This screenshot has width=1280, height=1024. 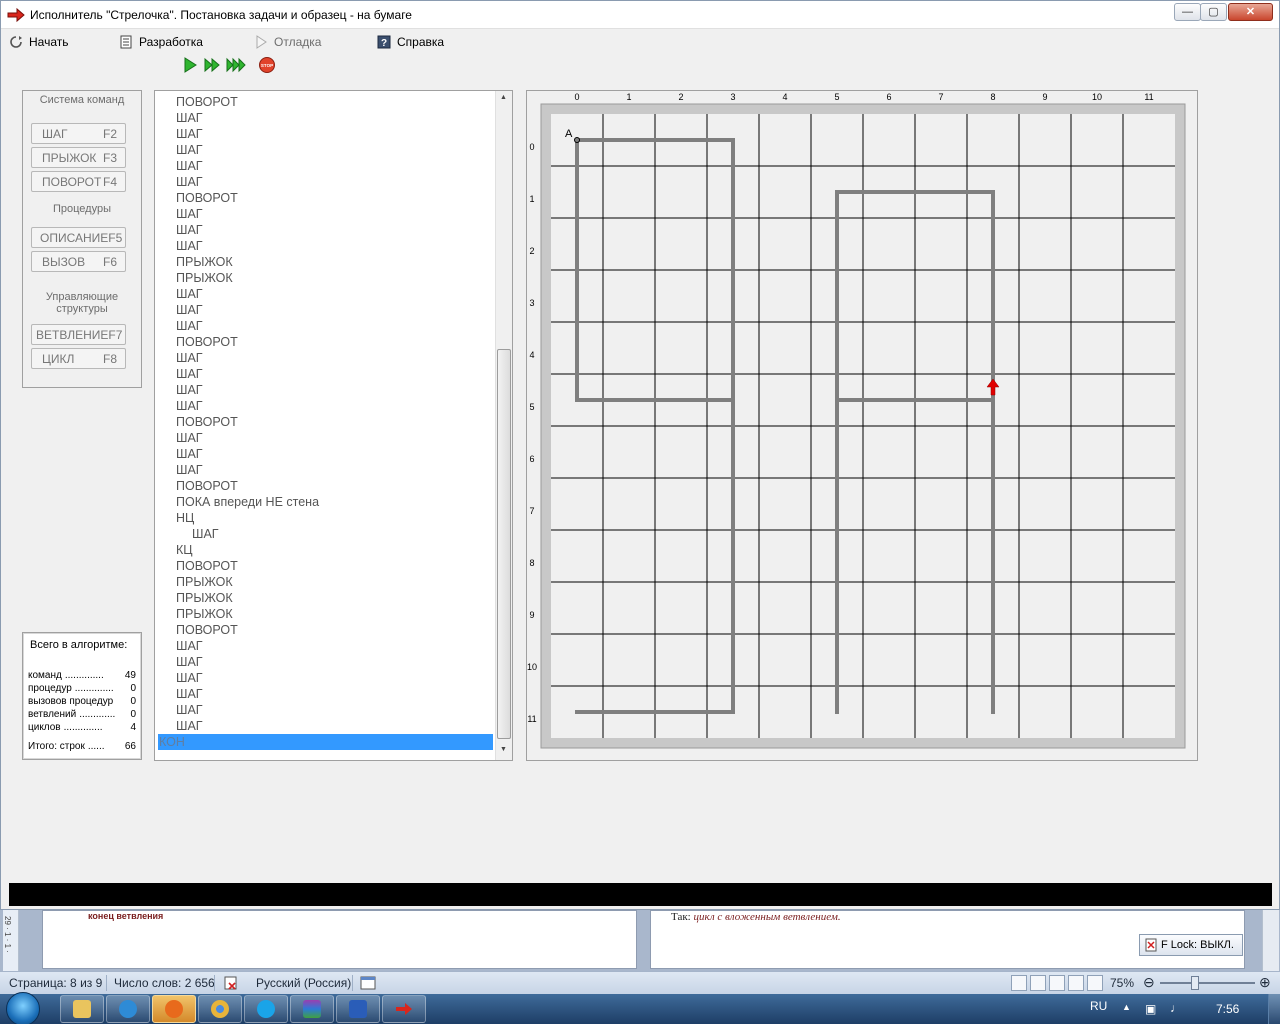 What do you see at coordinates (220, 1009) in the screenshot?
I see `taskbar-chrome` at bounding box center [220, 1009].